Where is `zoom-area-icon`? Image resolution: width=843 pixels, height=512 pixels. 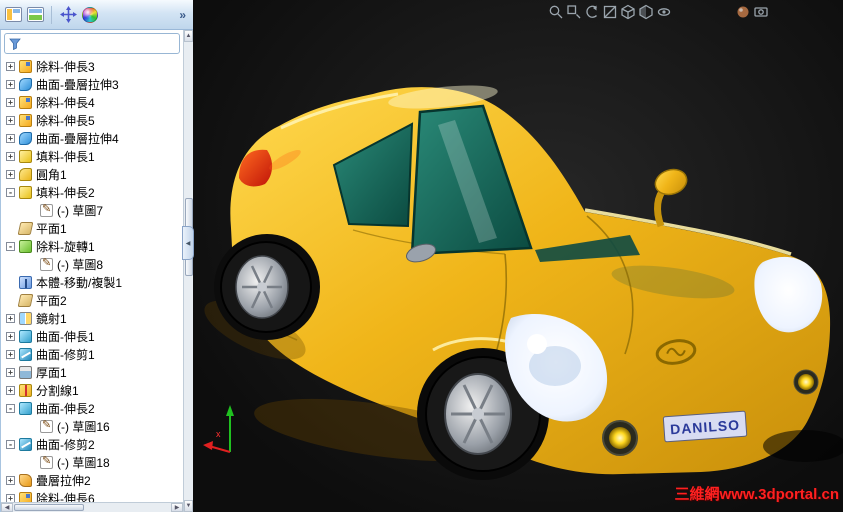
zoom-area-icon is located at coordinates (574, 12).